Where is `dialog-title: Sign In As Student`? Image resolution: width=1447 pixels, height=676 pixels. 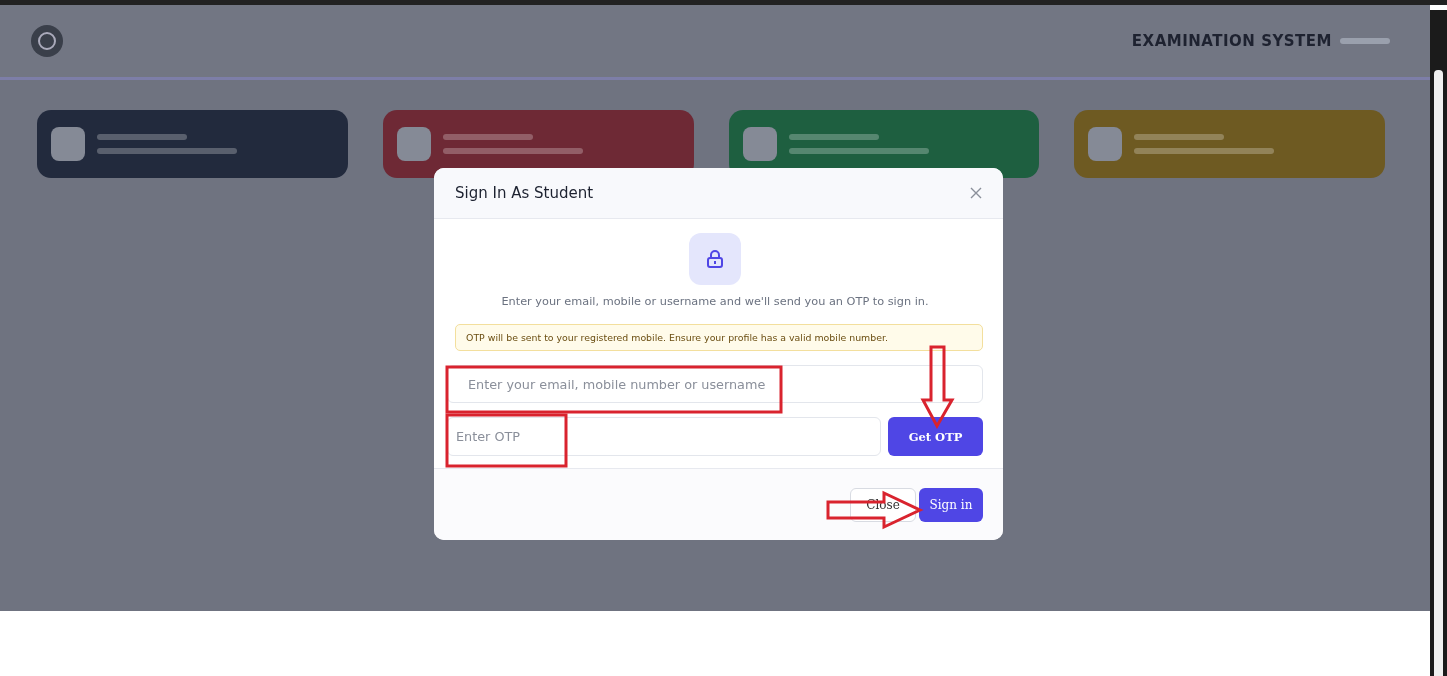 dialog-title: Sign In As Student is located at coordinates (524, 193).